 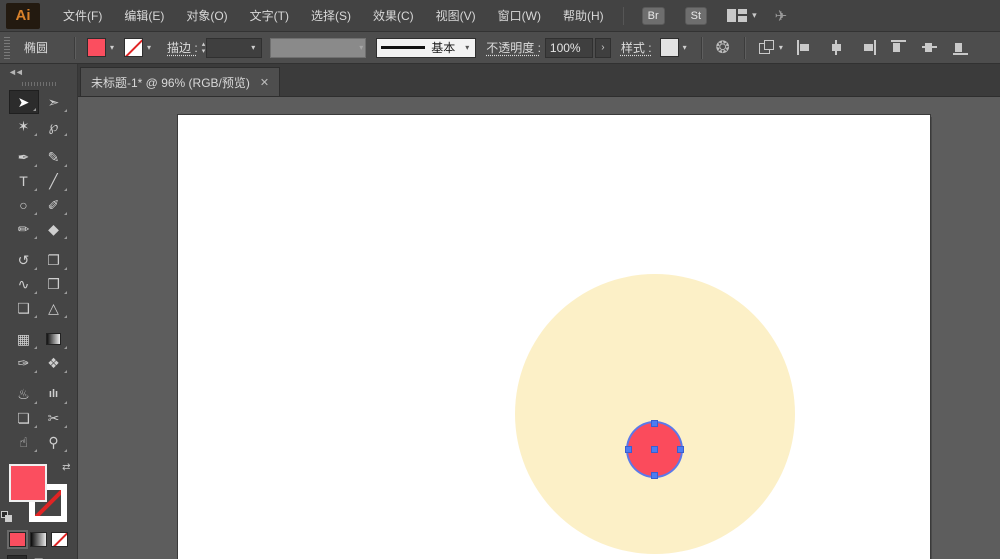 I want to click on workspace-switcher: ▾, so click(x=742, y=15).